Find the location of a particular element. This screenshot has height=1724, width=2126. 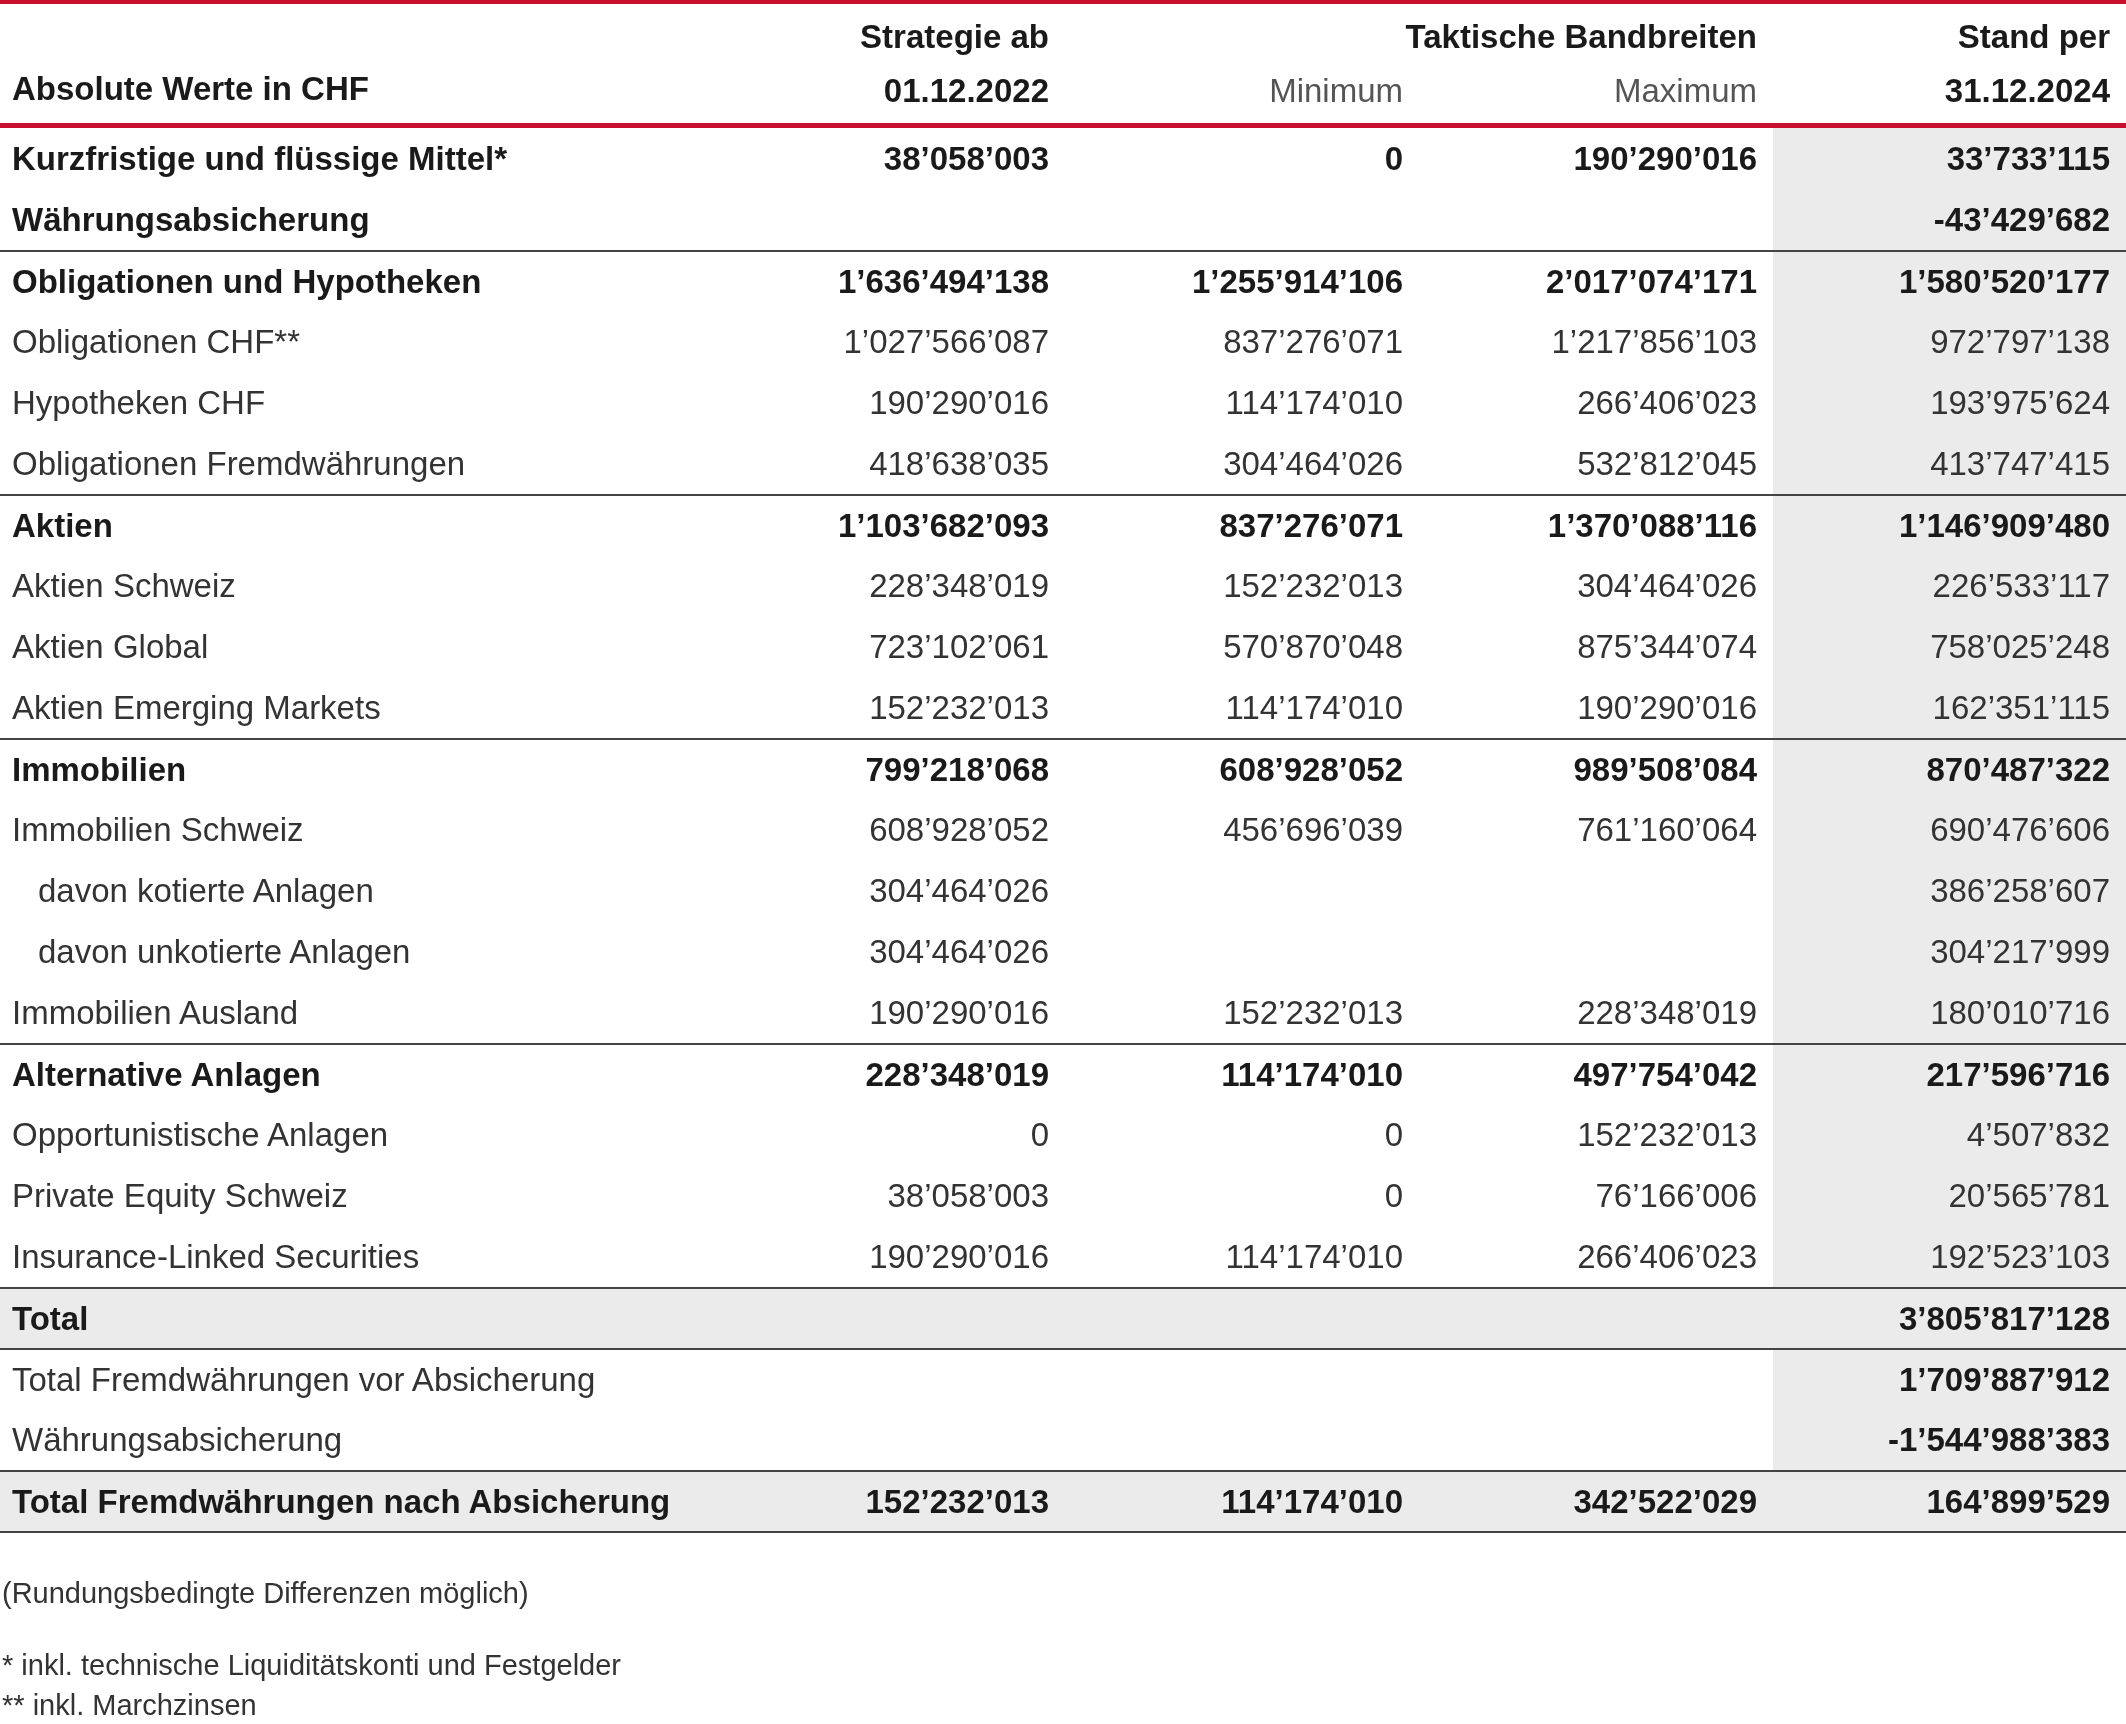

table-cell-text: 20’565’781 is located at coordinates (2029, 1195).